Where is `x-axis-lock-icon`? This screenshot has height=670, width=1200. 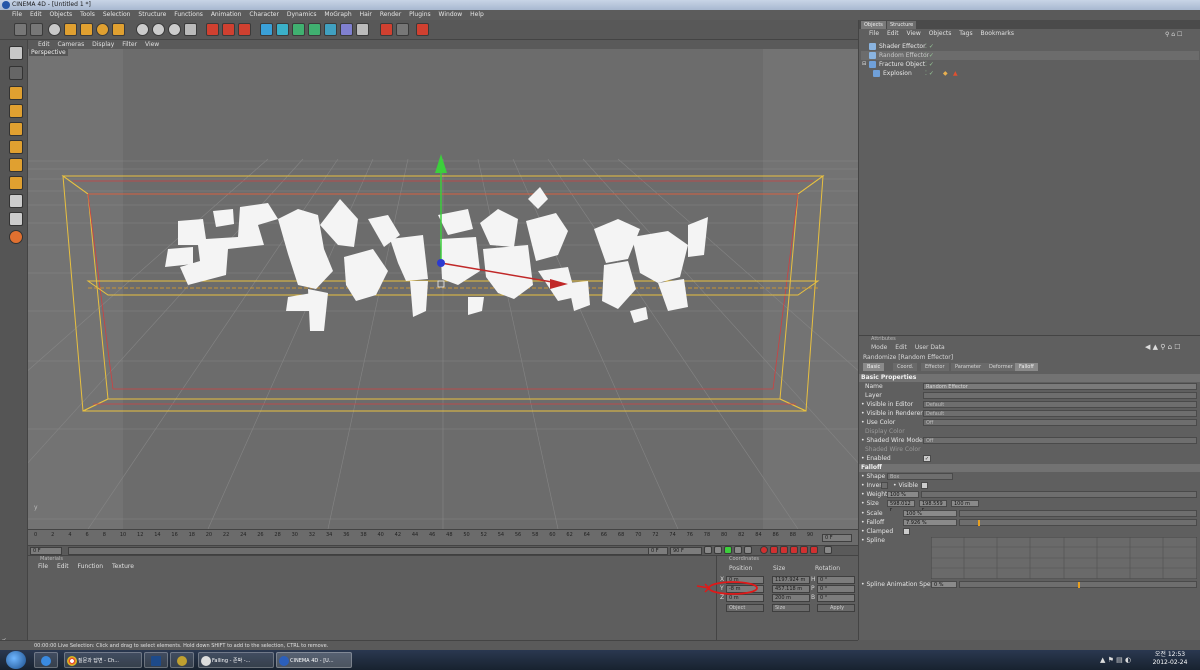
x-axis-lock-icon is located at coordinates (142, 29).